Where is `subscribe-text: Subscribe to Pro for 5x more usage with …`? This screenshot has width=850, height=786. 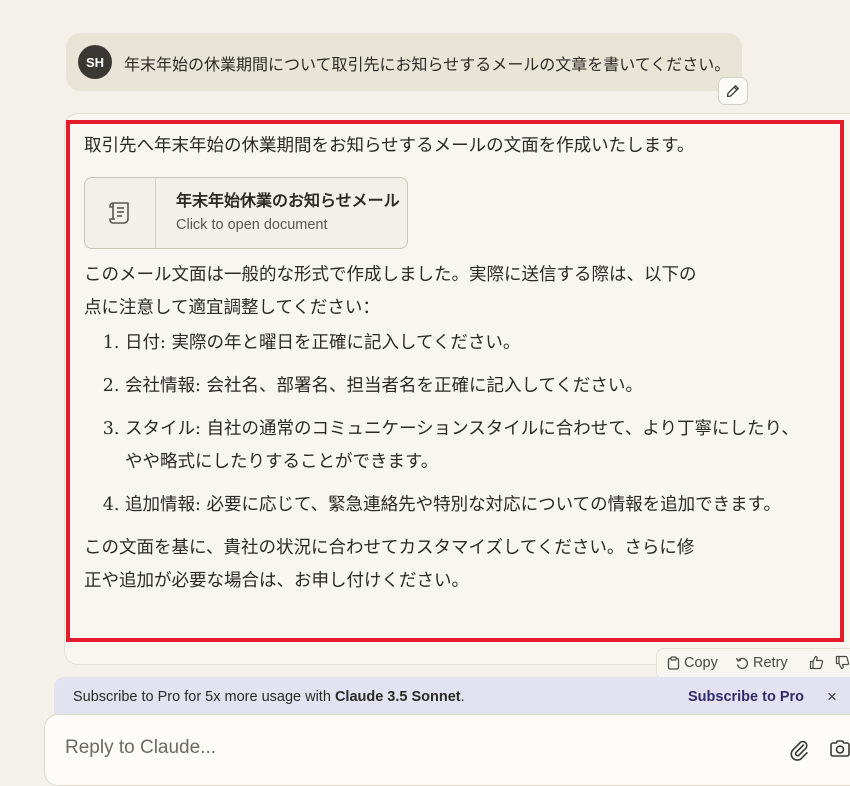 subscribe-text: Subscribe to Pro for 5x more usage with … is located at coordinates (269, 697).